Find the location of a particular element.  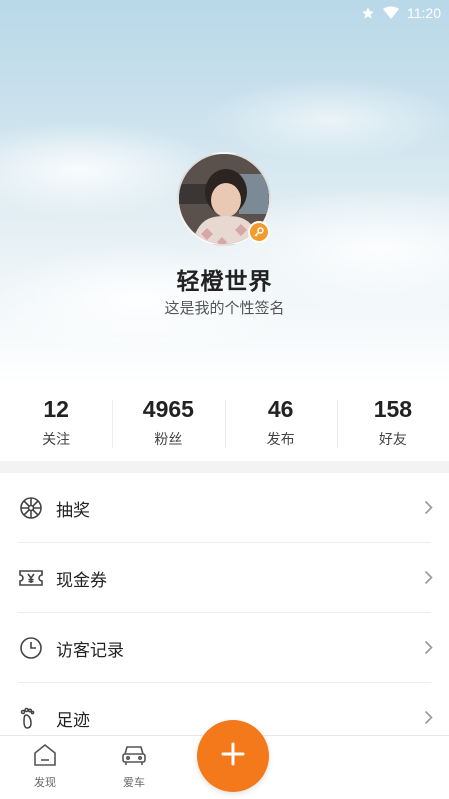

lottery-wheel-icon is located at coordinates (31, 508).